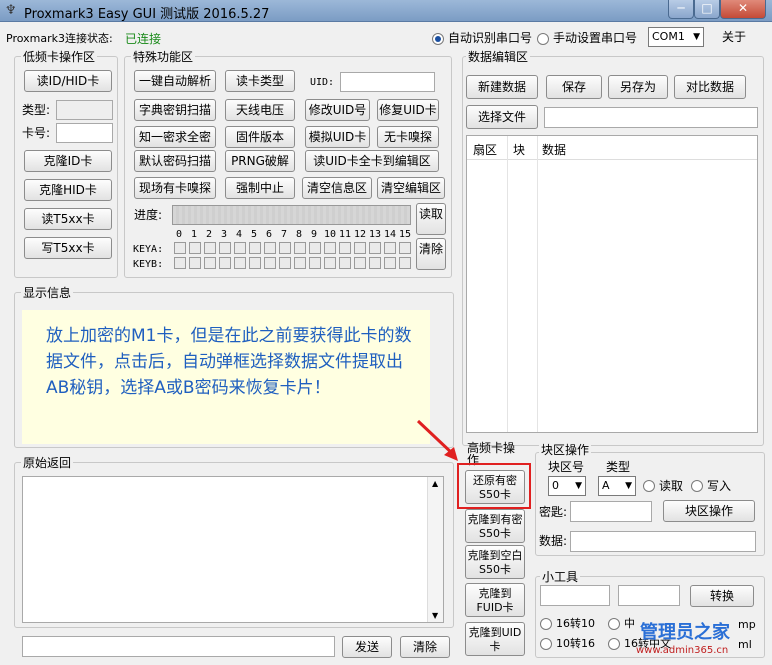 The image size is (772, 665). What do you see at coordinates (734, 37) in the screenshot?
I see `about-link: 关于` at bounding box center [734, 37].